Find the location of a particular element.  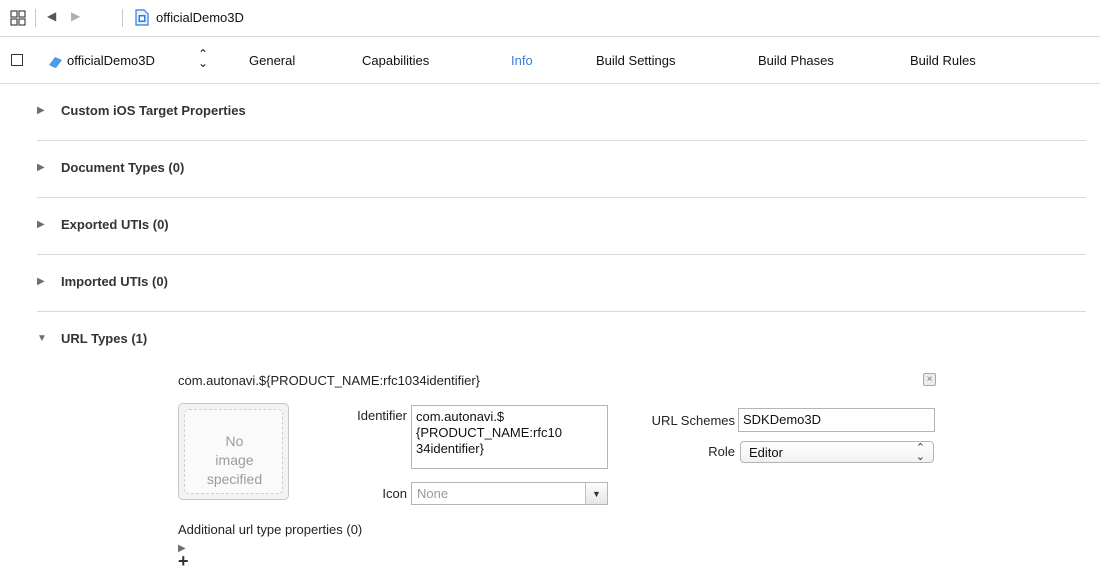

image-placeholder: No image specified is located at coordinates (233, 451).